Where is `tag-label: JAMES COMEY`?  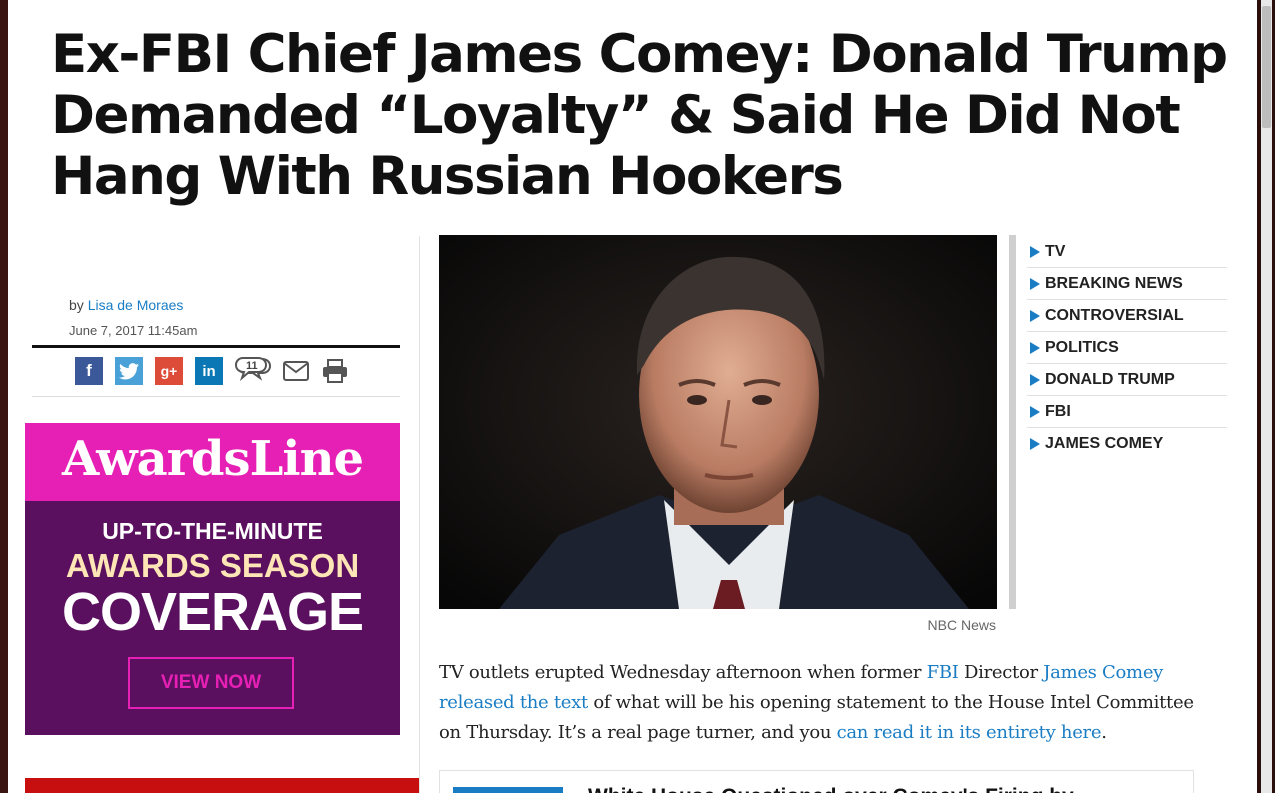
tag-label: JAMES COMEY is located at coordinates (1104, 443).